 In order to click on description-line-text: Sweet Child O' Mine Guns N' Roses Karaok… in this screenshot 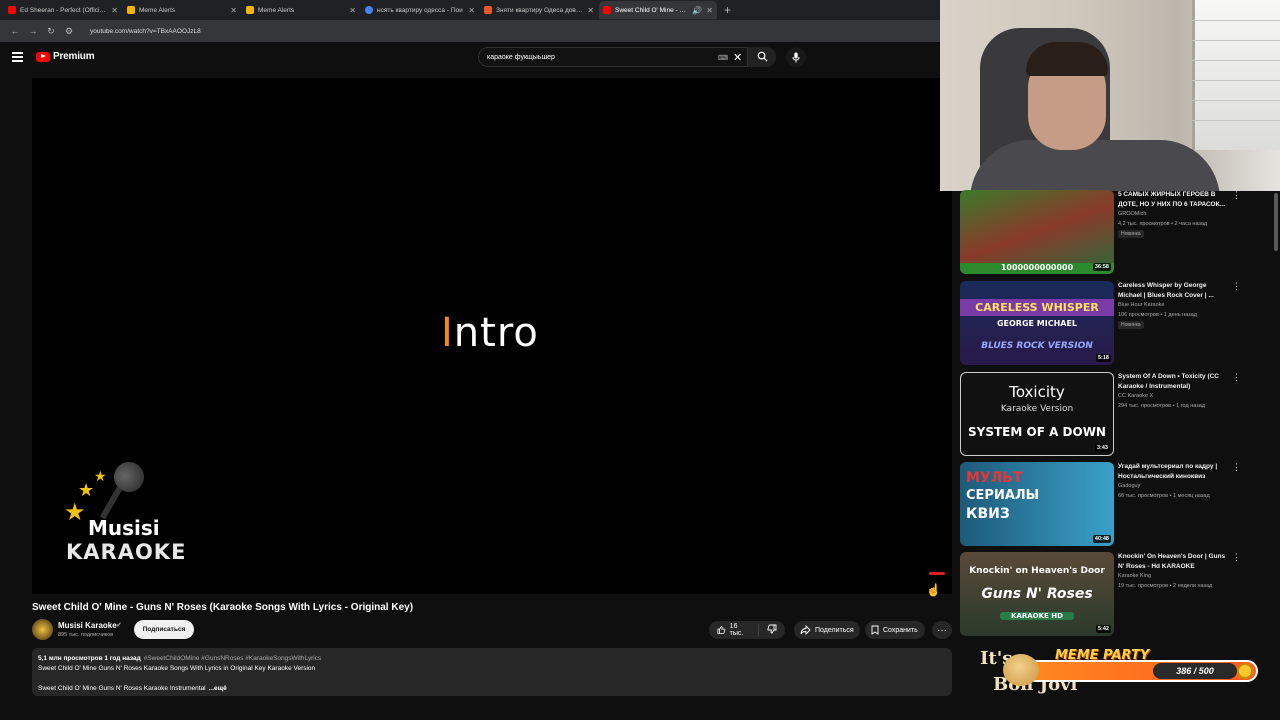, I will do `click(122, 688)`.